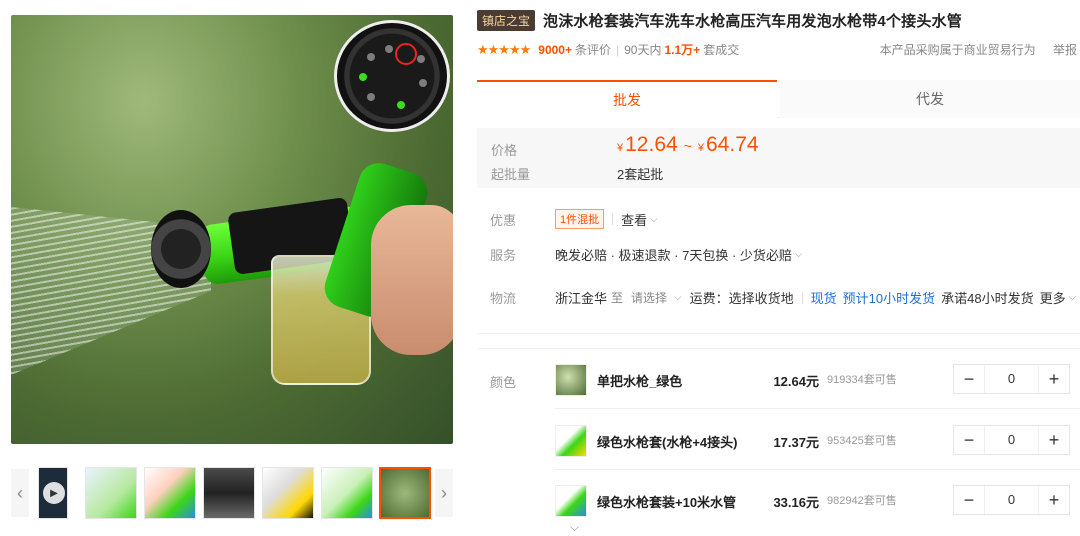 The height and width of the screenshot is (536, 1080). Describe the element at coordinates (778, 333) in the screenshot. I see `section-divider` at that location.